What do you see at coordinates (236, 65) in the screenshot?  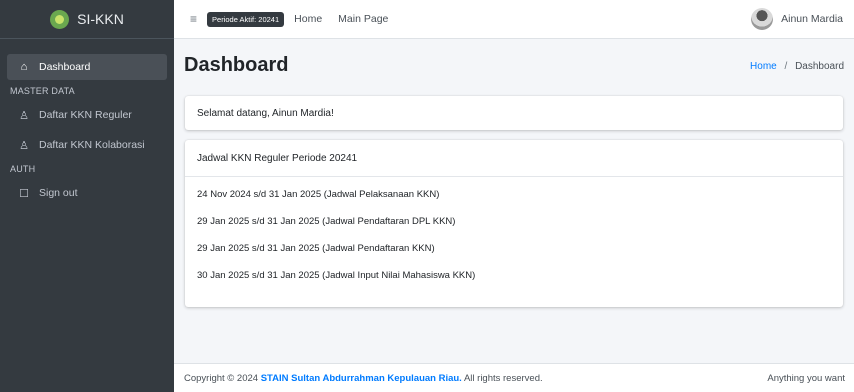 I see `page-title: Dashboard` at bounding box center [236, 65].